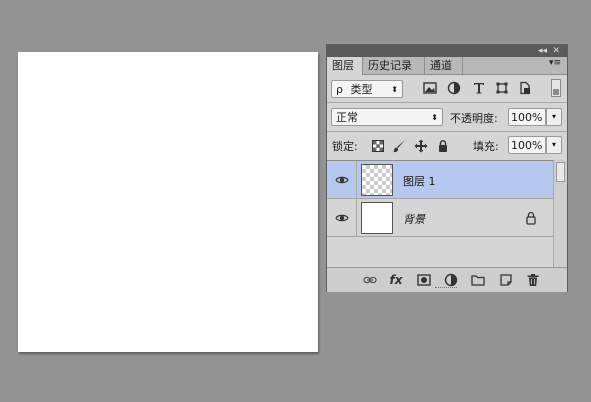  I want to click on layers-list: 图层 1 背景, so click(440, 214).